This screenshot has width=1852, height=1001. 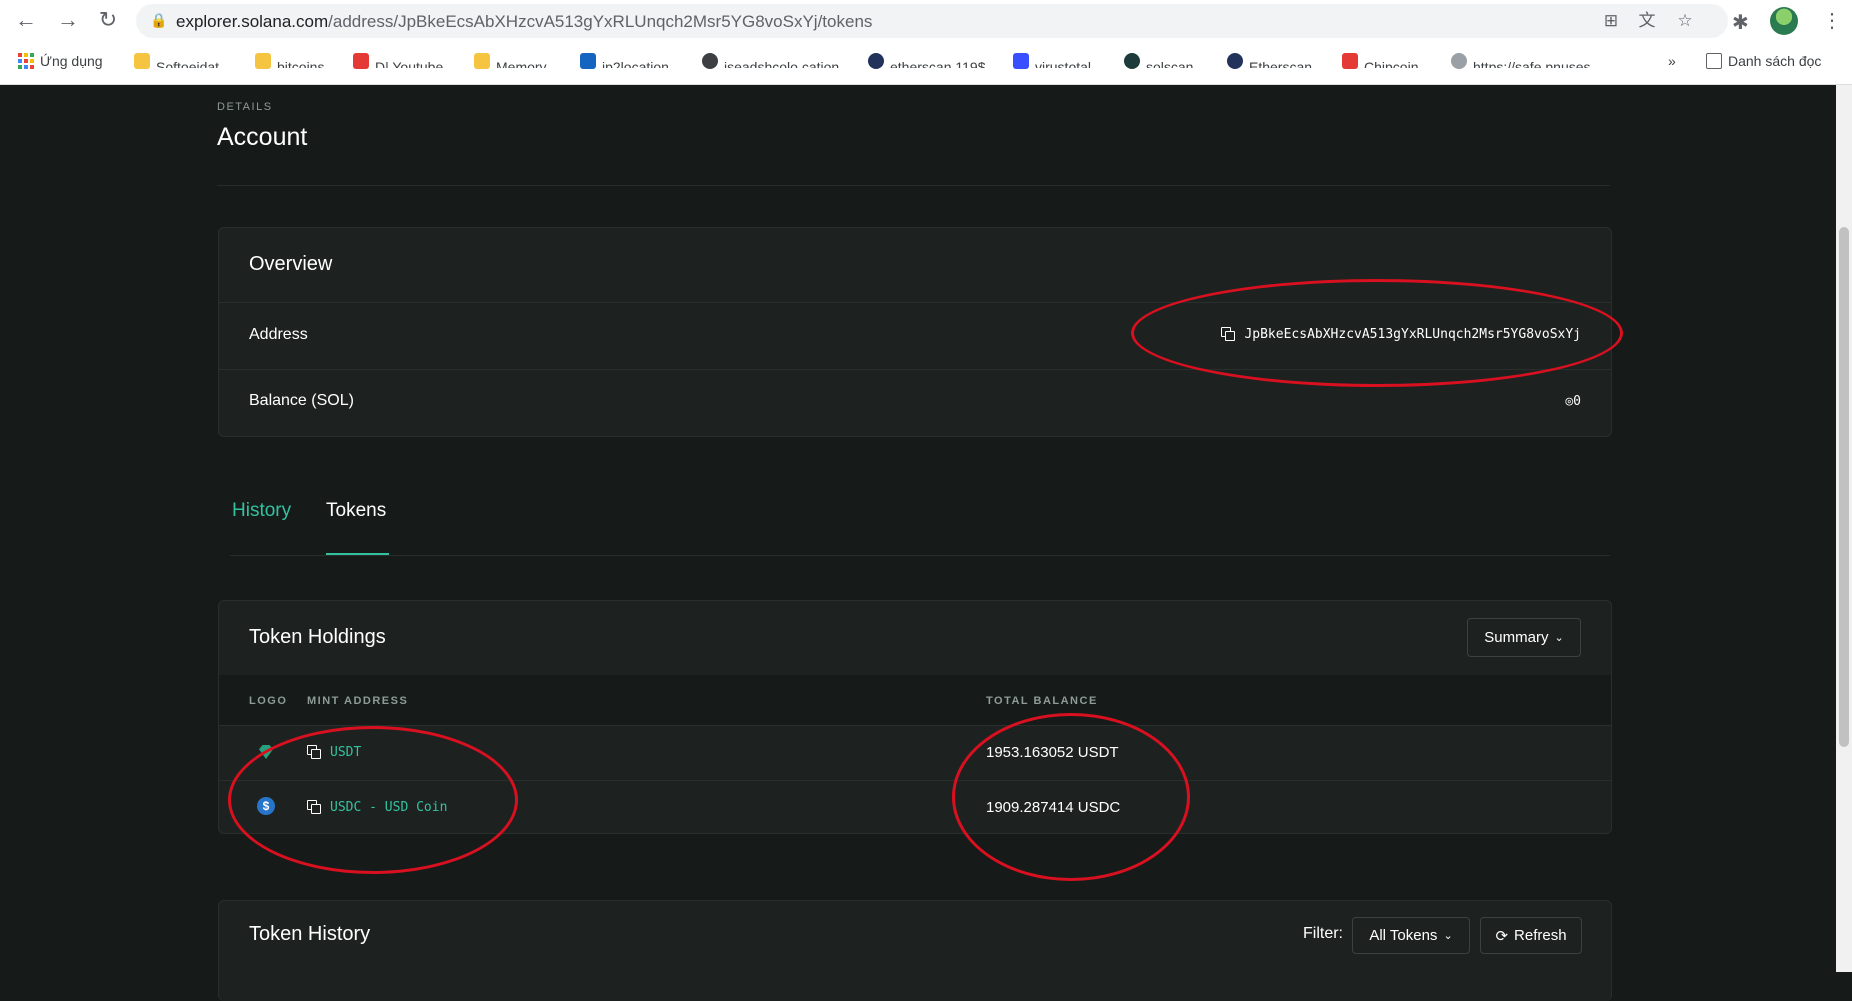 What do you see at coordinates (915, 807) in the screenshot?
I see `table-row: $ USDC - USD Coin 1909.287414 USDC` at bounding box center [915, 807].